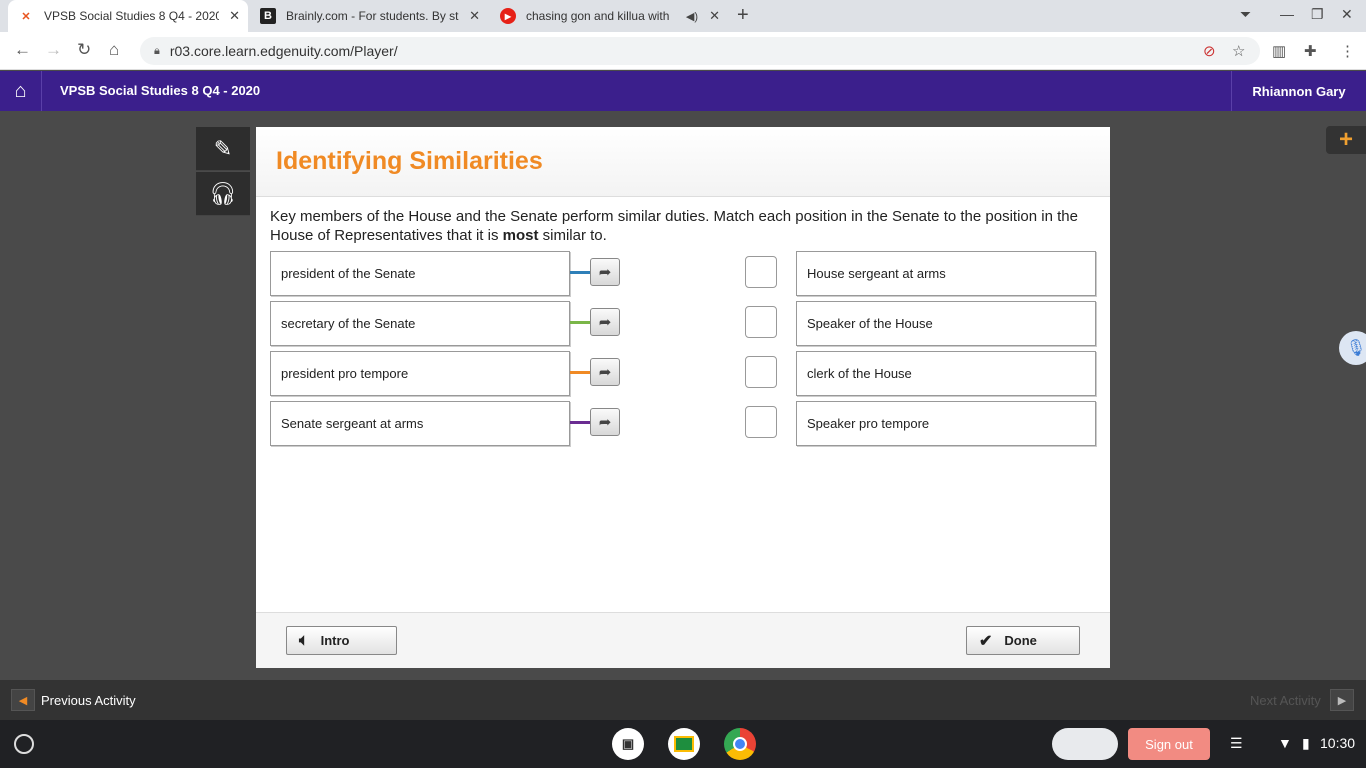  What do you see at coordinates (420, 273) in the screenshot?
I see `senate-item-president: president of the Senate` at bounding box center [420, 273].